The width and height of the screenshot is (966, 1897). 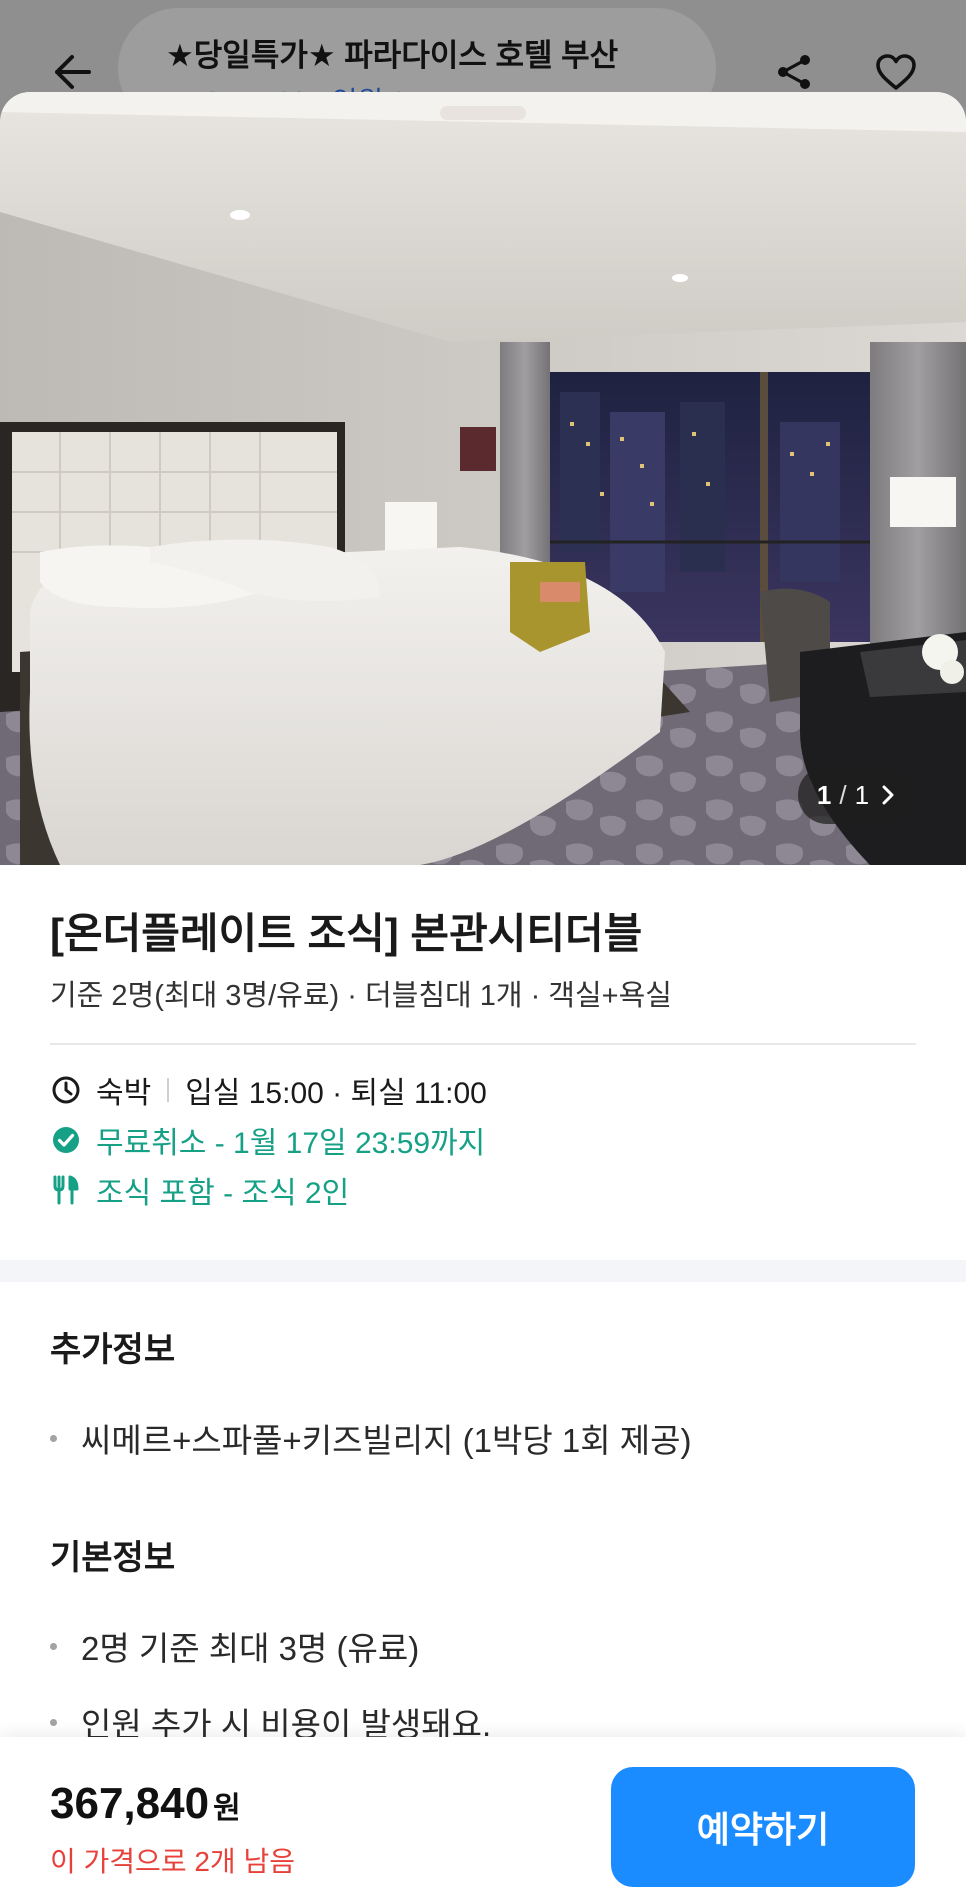 I want to click on utensils-icon, so click(x=66, y=1190).